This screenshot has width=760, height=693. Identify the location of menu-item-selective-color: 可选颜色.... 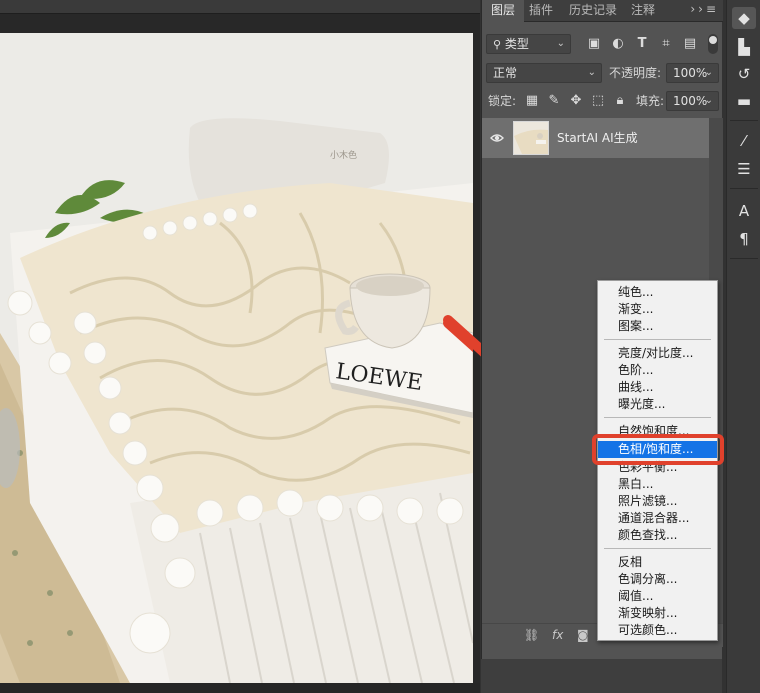
(657, 630).